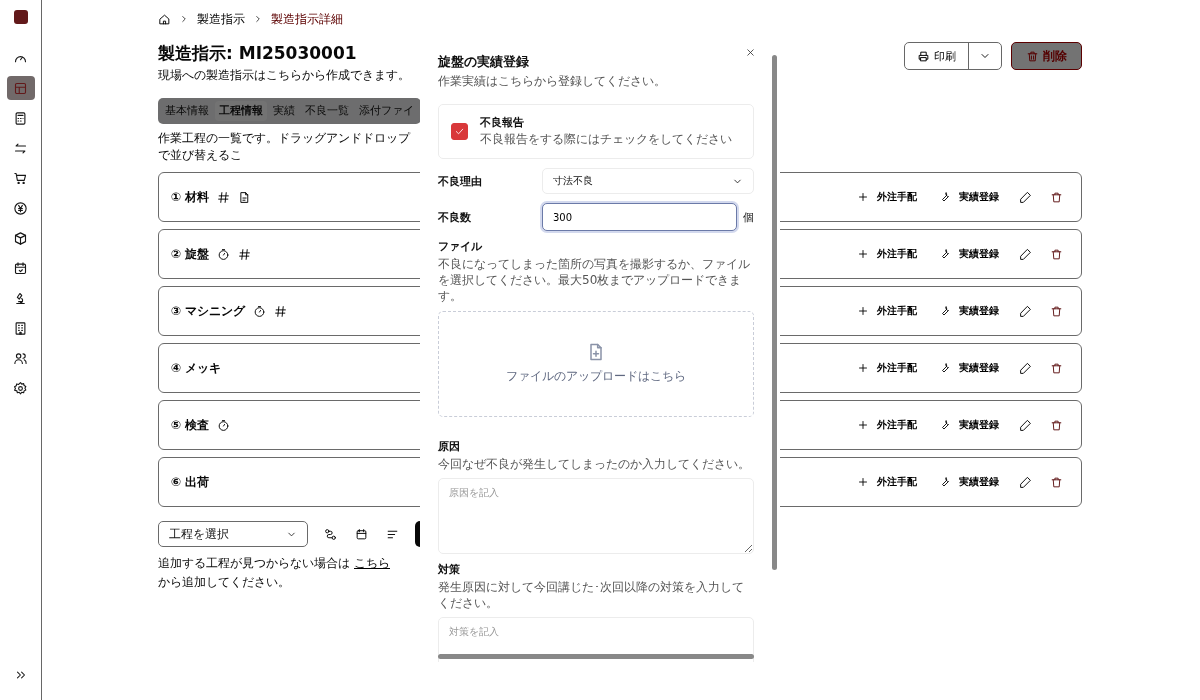  Describe the element at coordinates (190, 482) in the screenshot. I see `process-name: ⑥ 出荷` at that location.